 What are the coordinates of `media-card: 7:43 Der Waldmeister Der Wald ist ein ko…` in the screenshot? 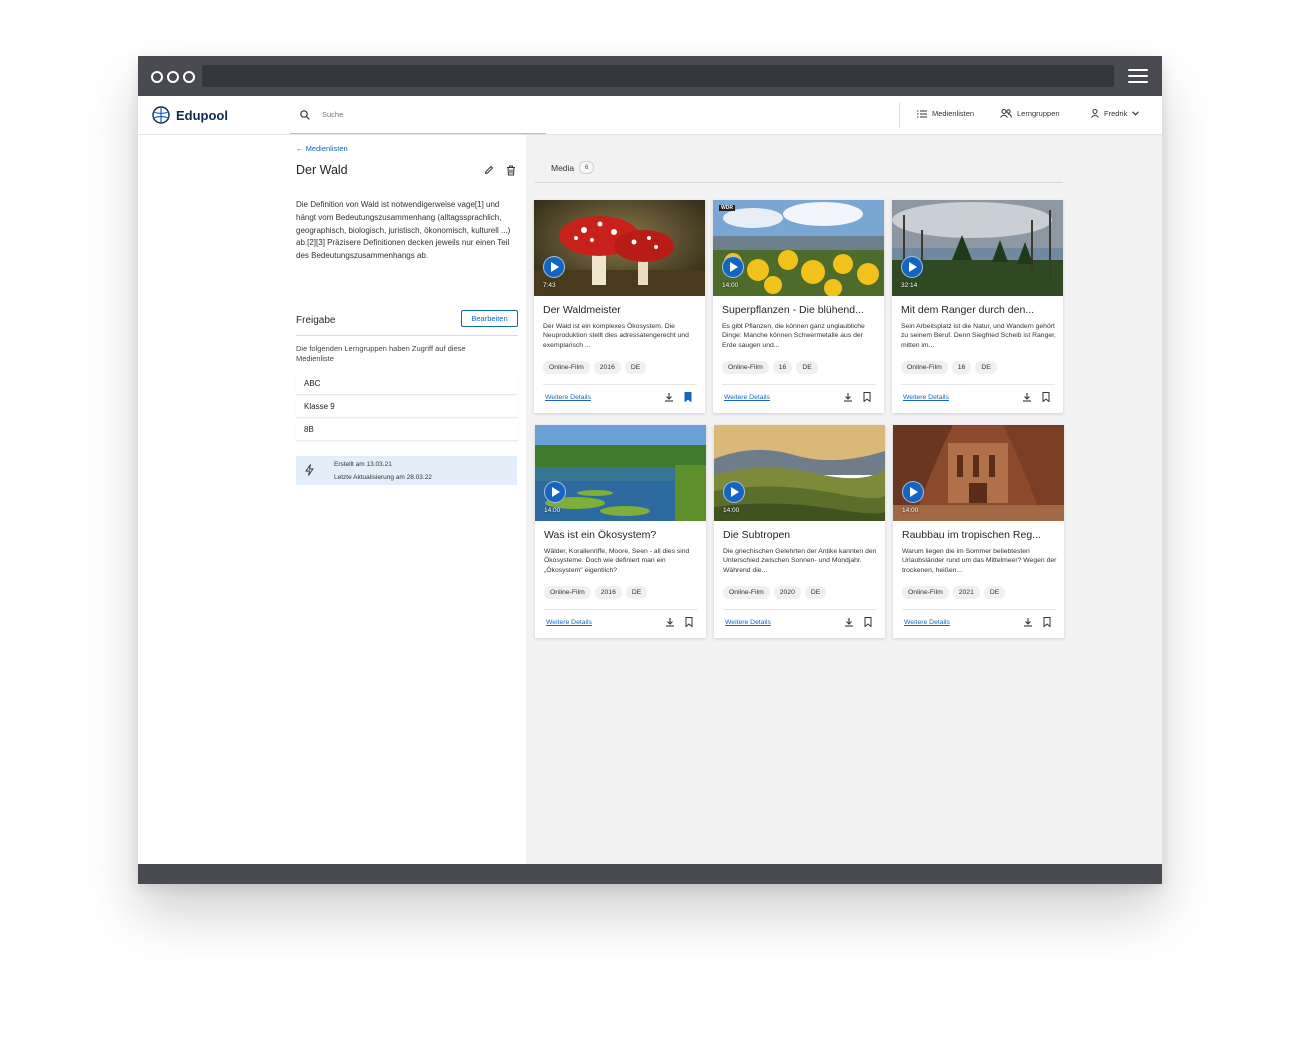 It's located at (619, 306).